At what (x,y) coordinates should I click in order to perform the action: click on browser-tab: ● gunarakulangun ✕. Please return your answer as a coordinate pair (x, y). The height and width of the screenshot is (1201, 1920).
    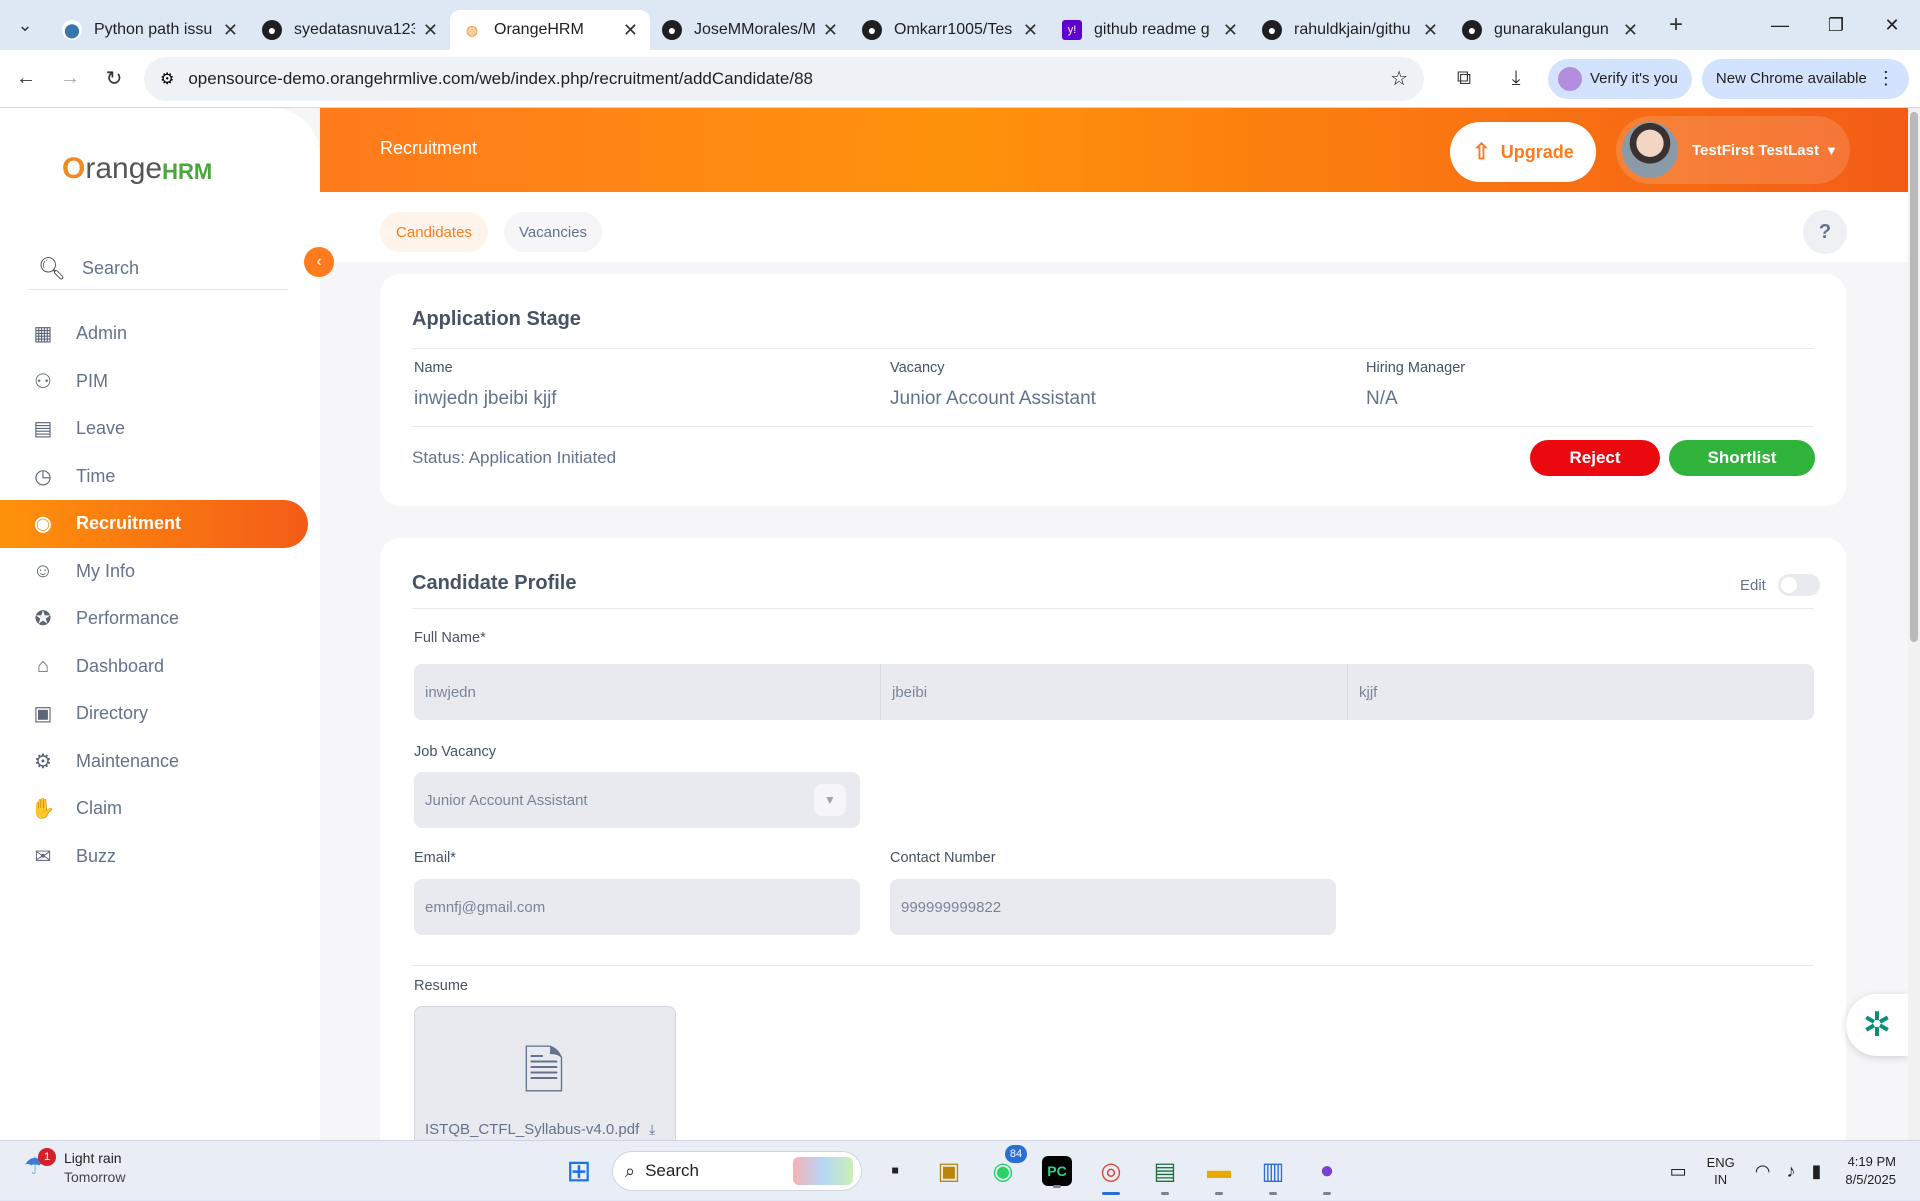
    Looking at the image, I should click on (1550, 30).